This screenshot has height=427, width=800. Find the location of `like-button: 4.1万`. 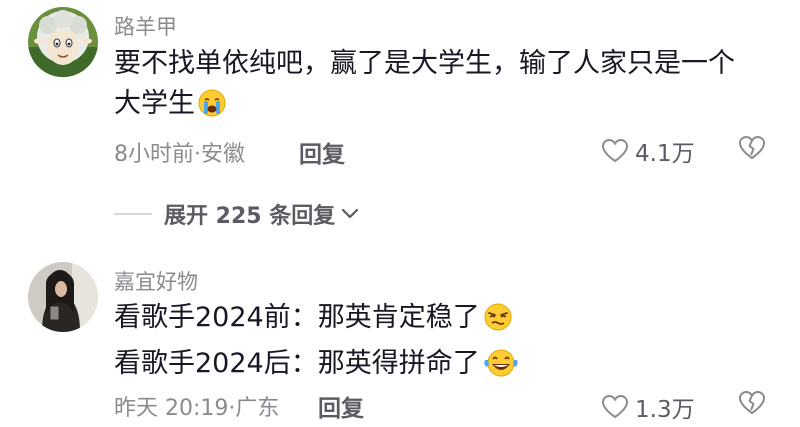

like-button: 4.1万 is located at coordinates (648, 151).